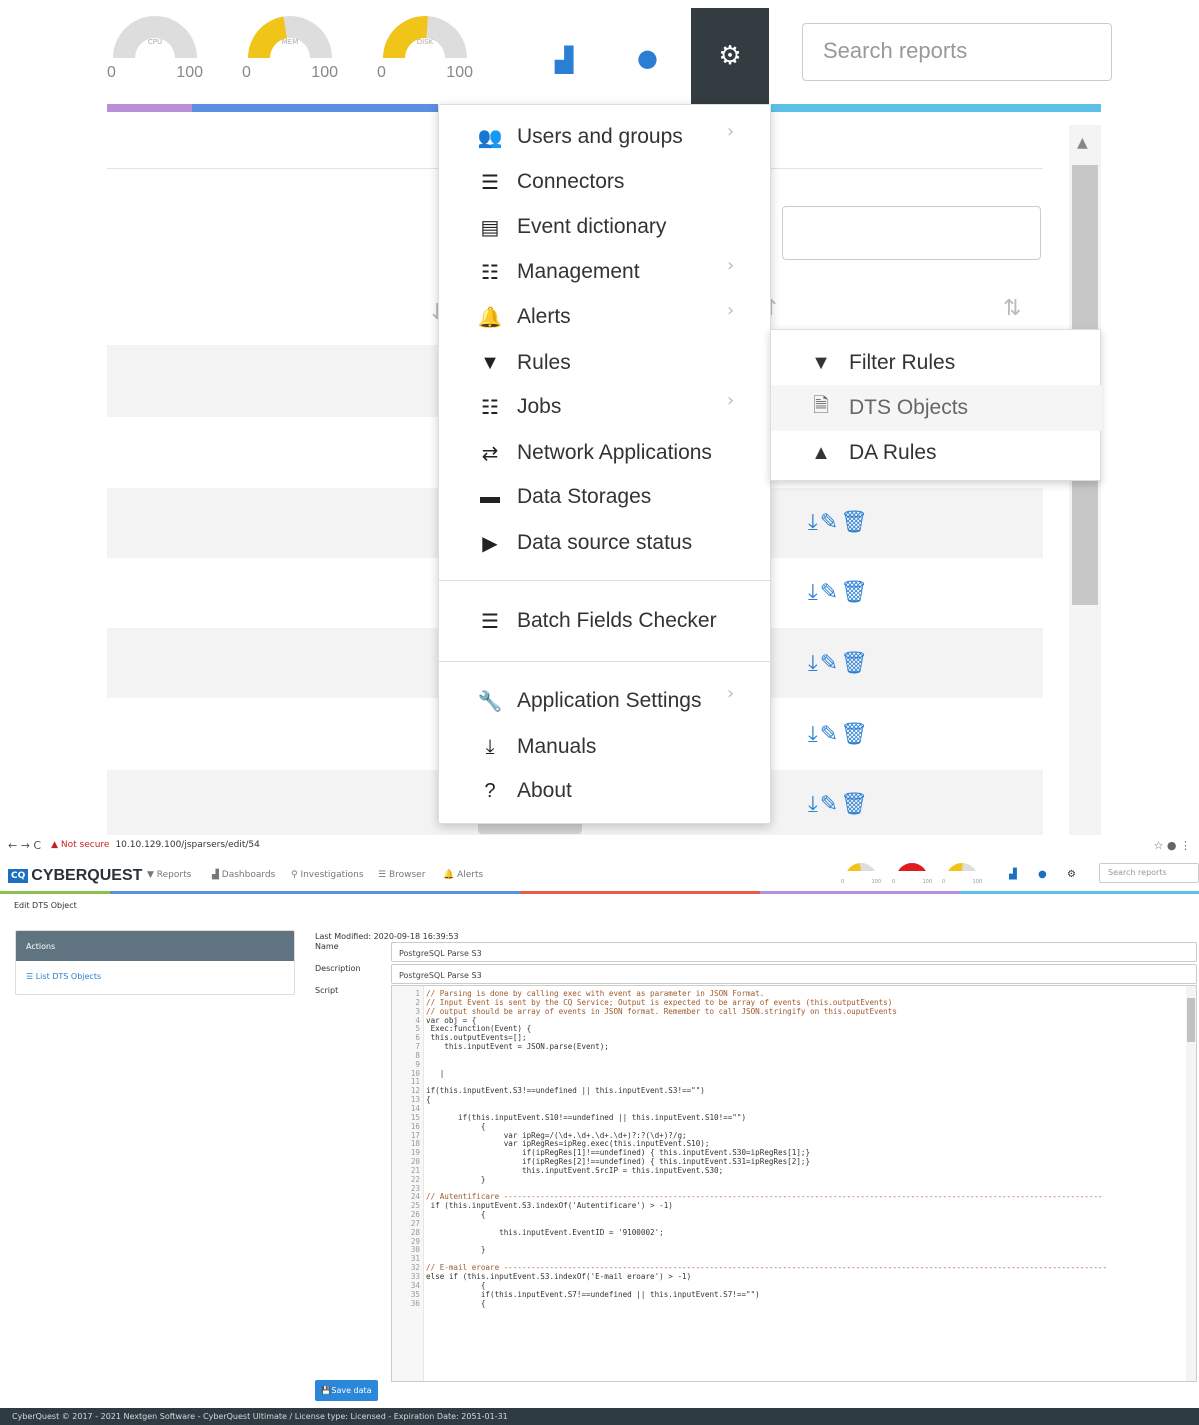 The height and width of the screenshot is (1425, 1199). Describe the element at coordinates (1012, 308) in the screenshot. I see `sort-icon: ⇅` at that location.